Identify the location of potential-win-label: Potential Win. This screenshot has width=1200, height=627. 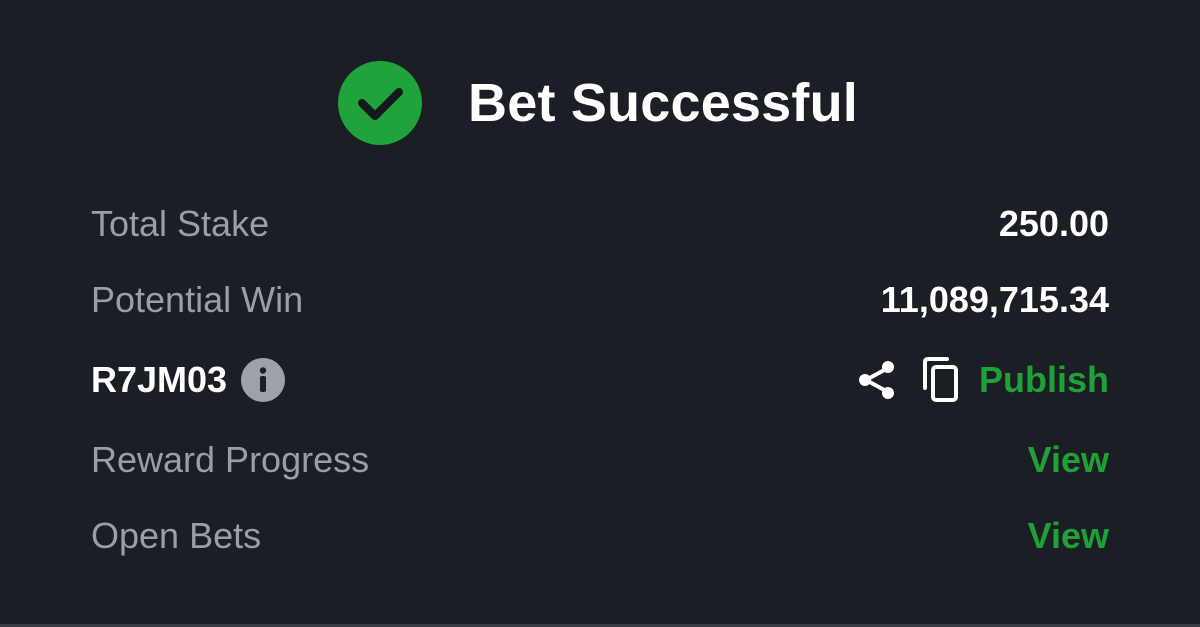
(197, 299).